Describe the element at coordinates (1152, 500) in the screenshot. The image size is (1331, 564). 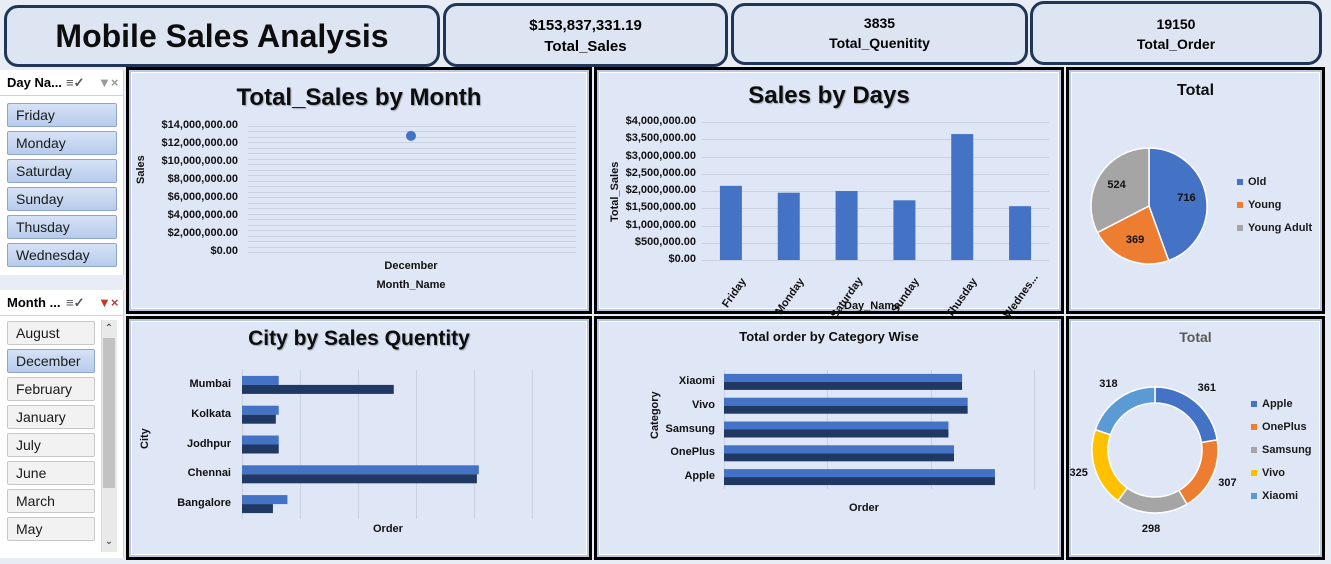
I see `slice-samsung` at that location.